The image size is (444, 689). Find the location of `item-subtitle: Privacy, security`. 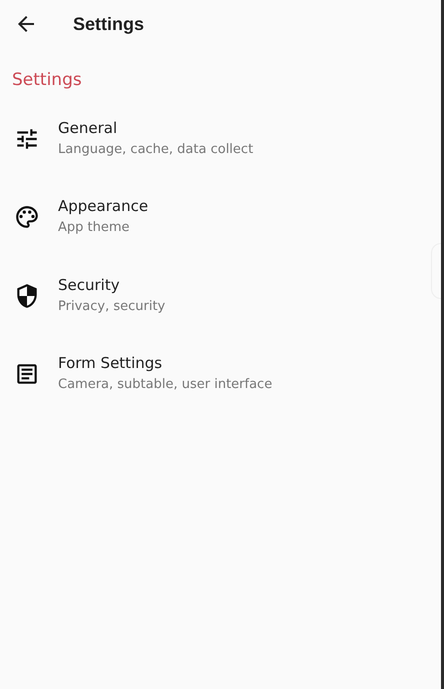

item-subtitle: Privacy, security is located at coordinates (112, 307).